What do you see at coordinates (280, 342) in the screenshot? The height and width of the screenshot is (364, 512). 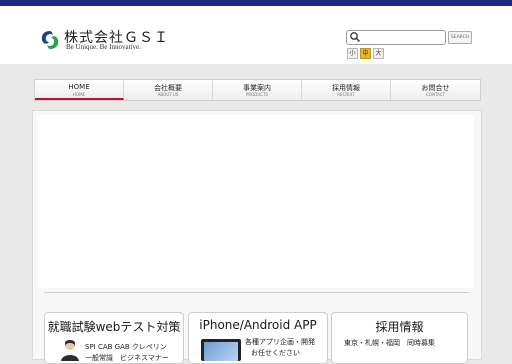 I see `card-line: 各種アプリ企画・開発` at bounding box center [280, 342].